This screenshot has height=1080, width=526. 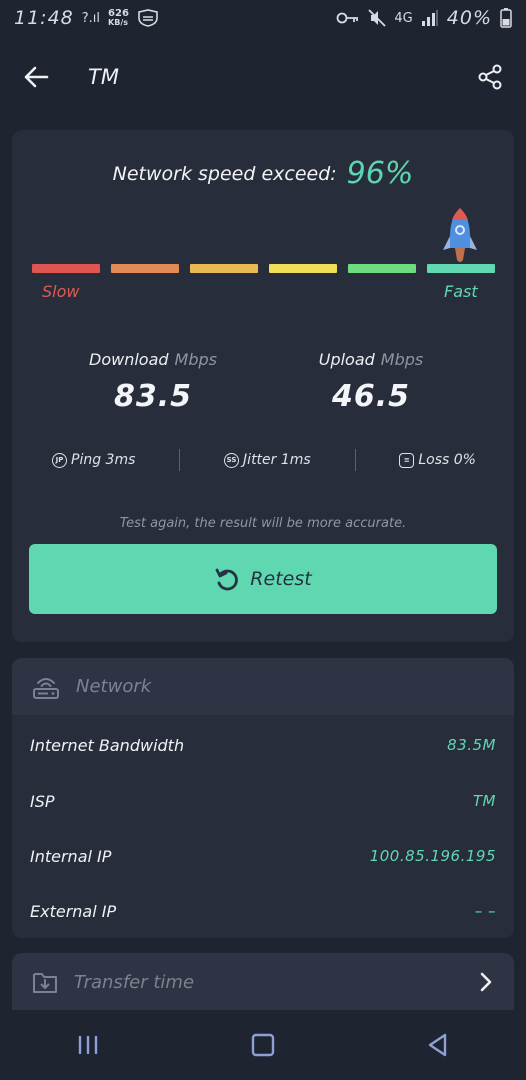 What do you see at coordinates (380, 173) in the screenshot?
I see `speed-exceed-percent: 96%` at bounding box center [380, 173].